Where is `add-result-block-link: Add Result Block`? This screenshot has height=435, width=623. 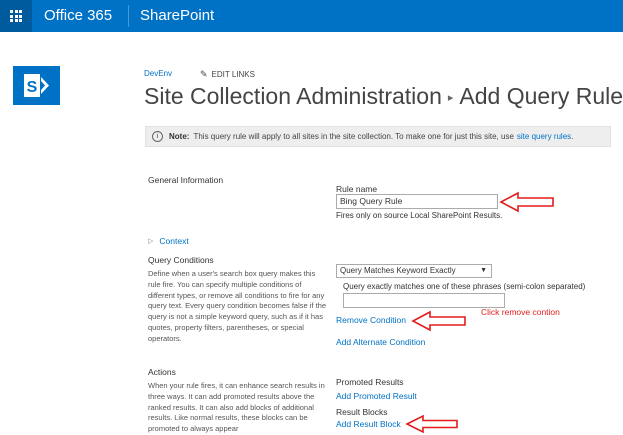
add-result-block-link: Add Result Block is located at coordinates (368, 424).